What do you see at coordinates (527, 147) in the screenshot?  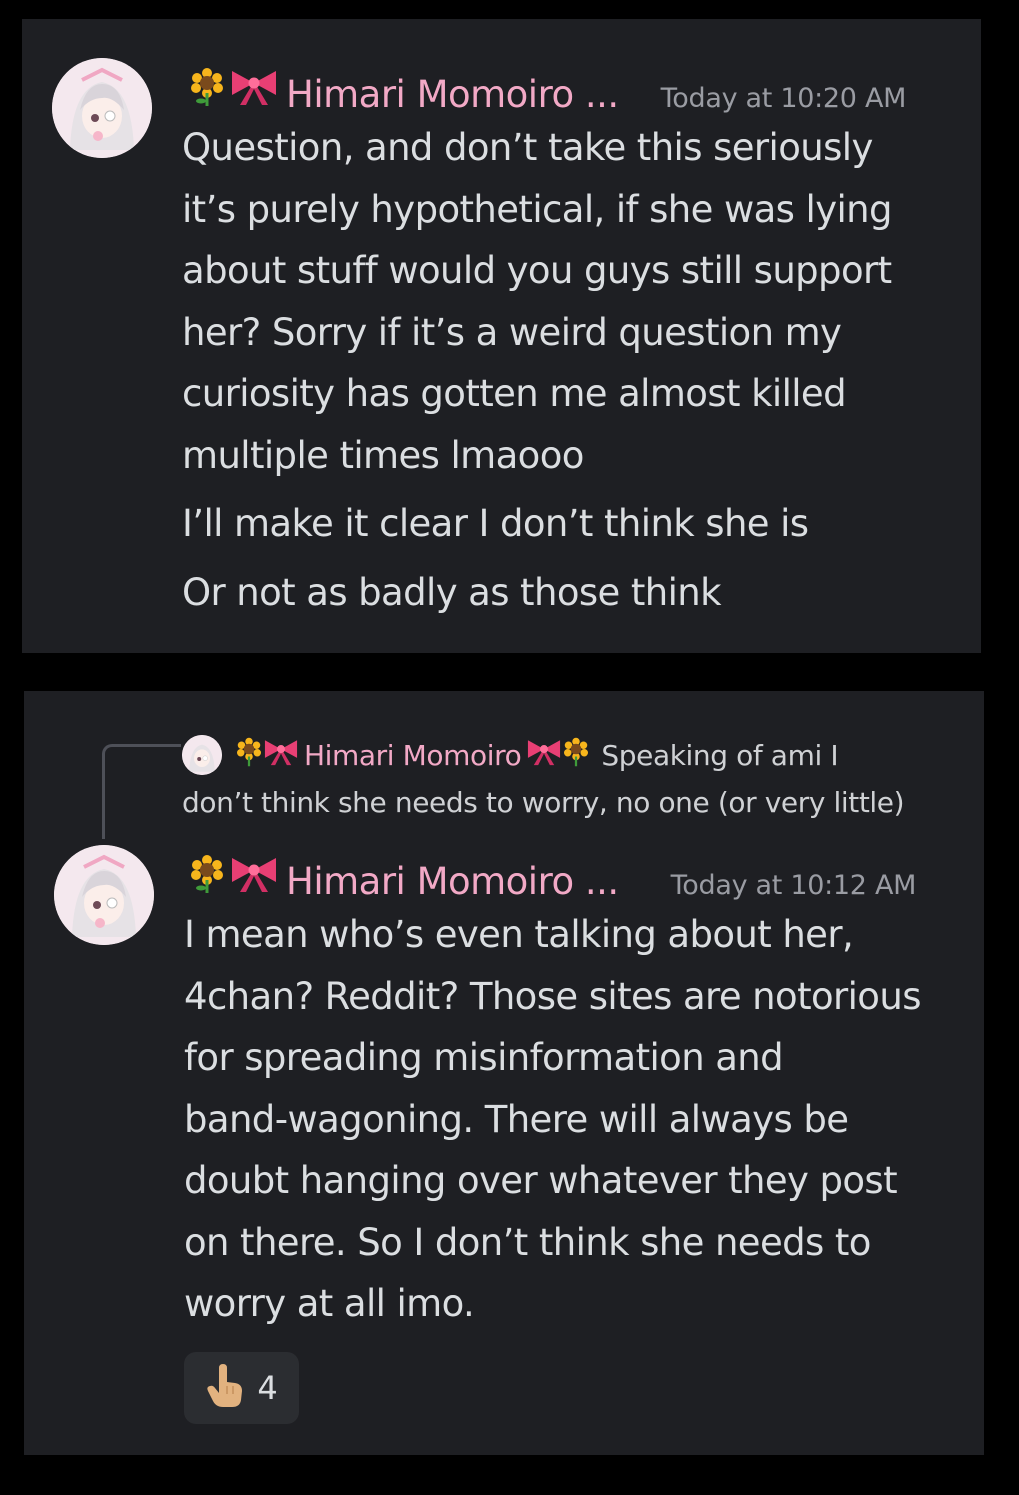 I see `message-line: Question, and don’t take this seriously` at bounding box center [527, 147].